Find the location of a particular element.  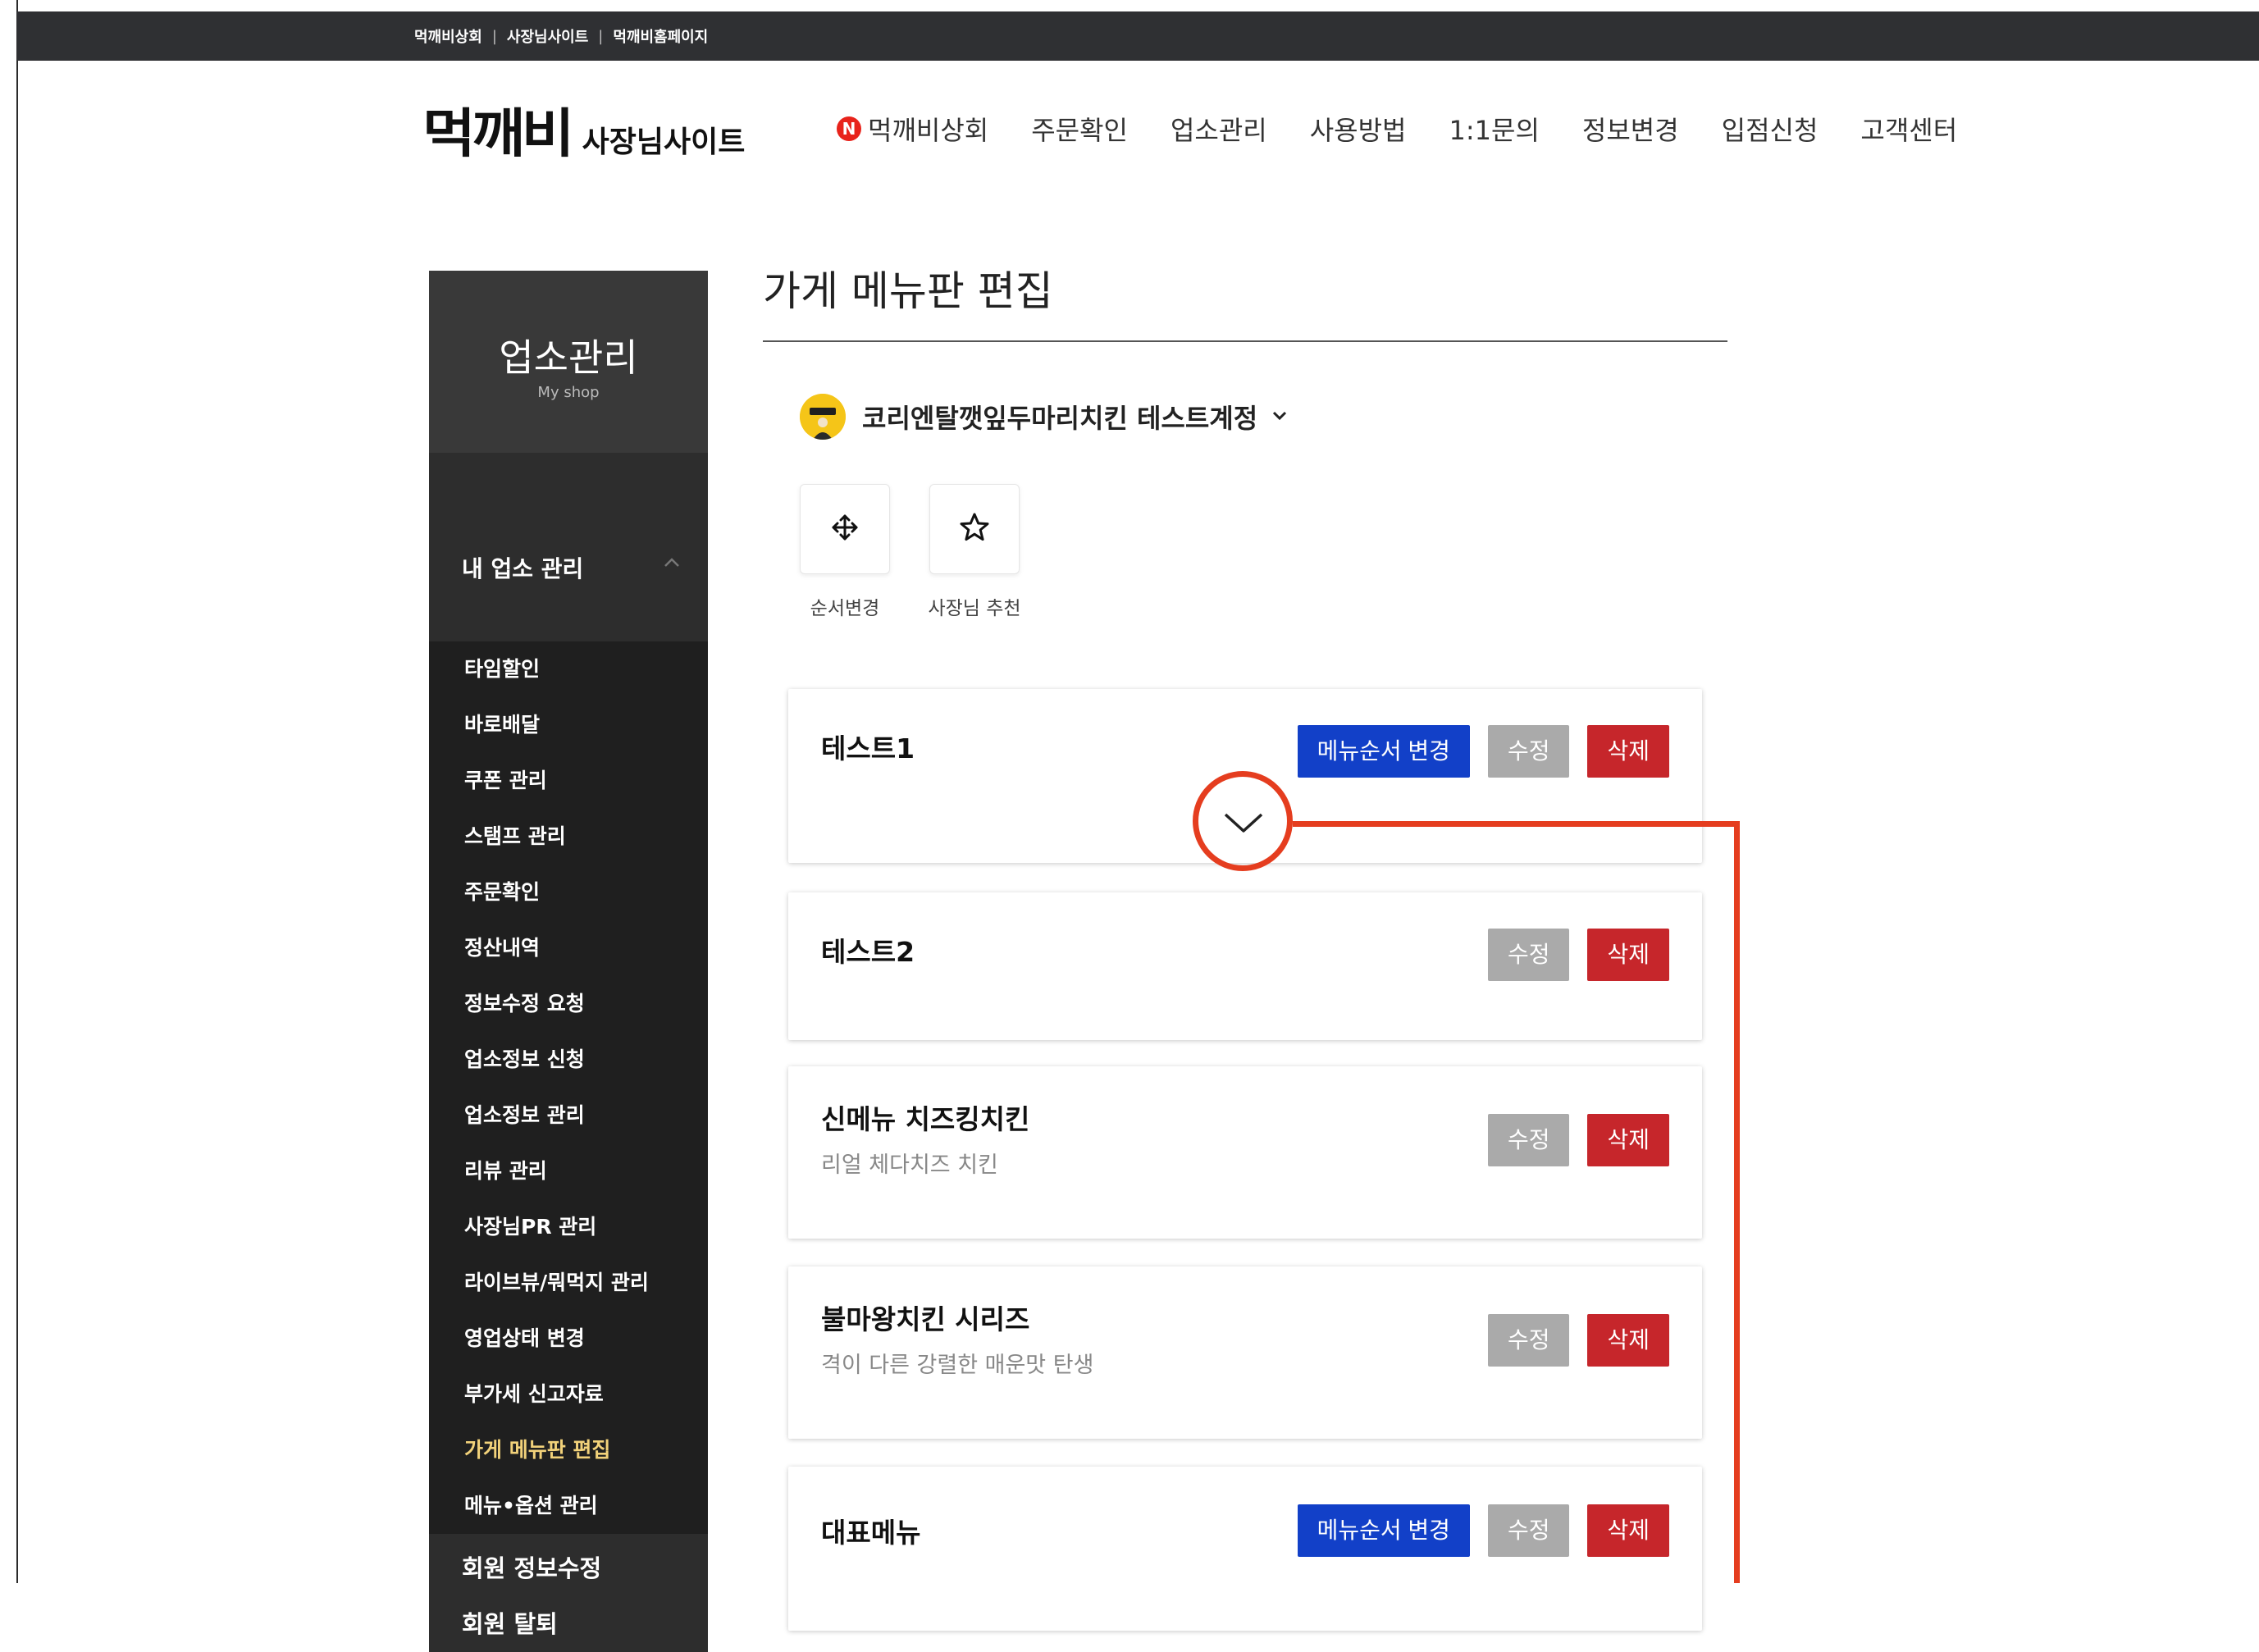

chevron-down-icon is located at coordinates (1279, 416).